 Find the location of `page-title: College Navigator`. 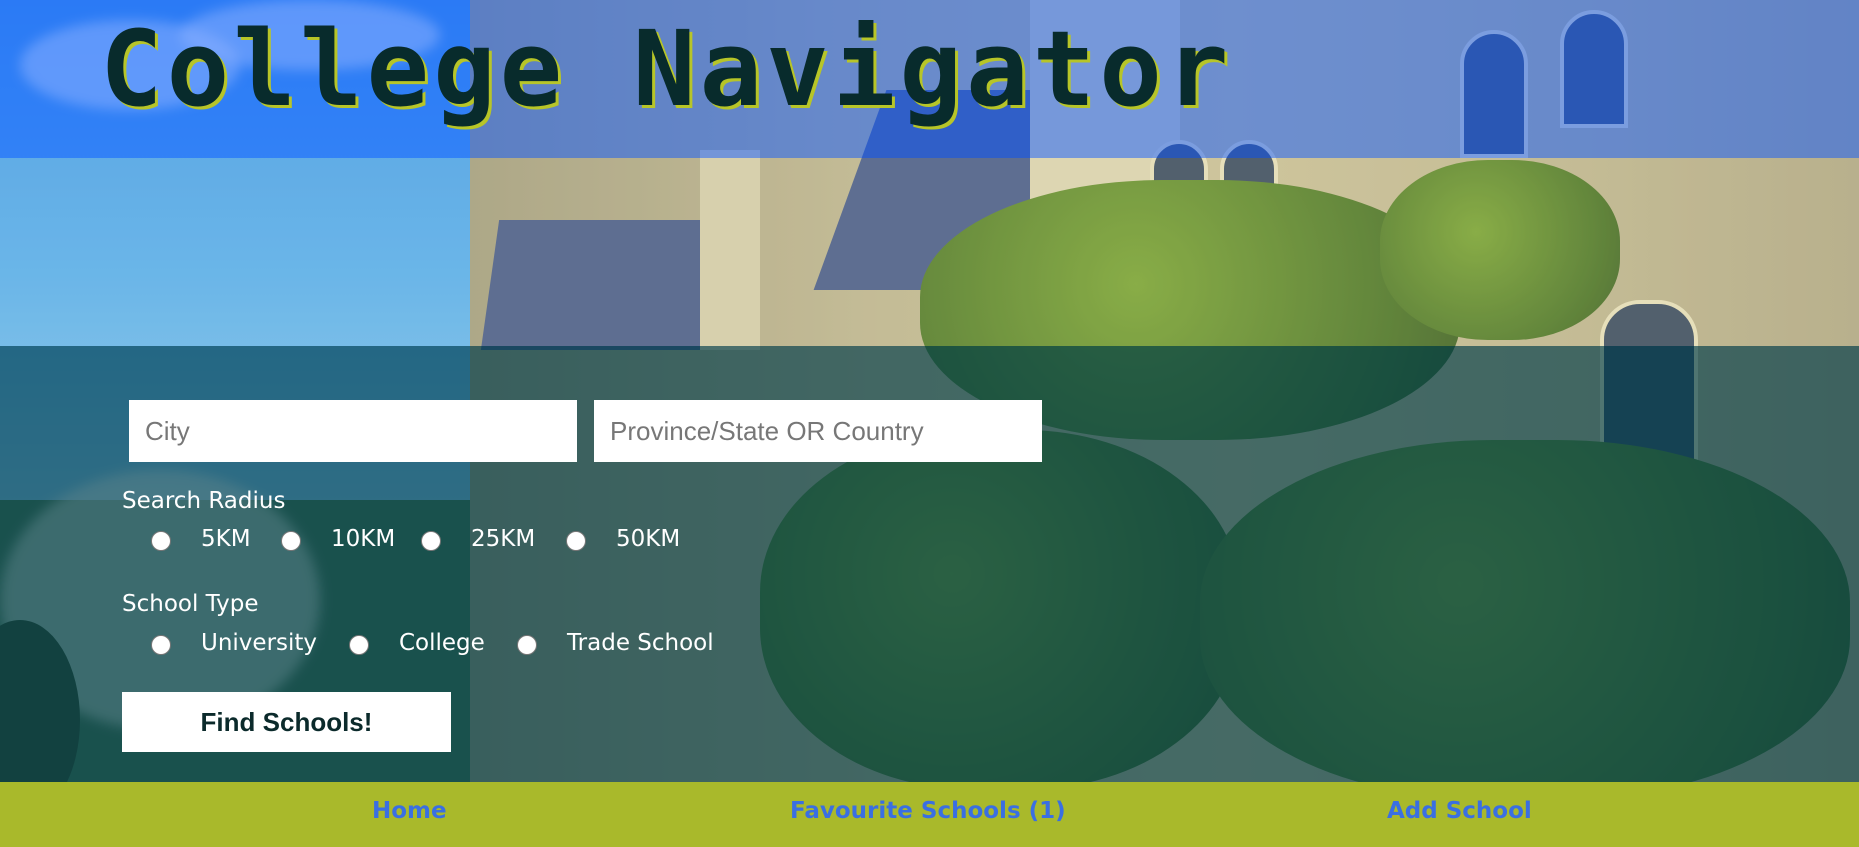

page-title: College Navigator is located at coordinates (666, 69).